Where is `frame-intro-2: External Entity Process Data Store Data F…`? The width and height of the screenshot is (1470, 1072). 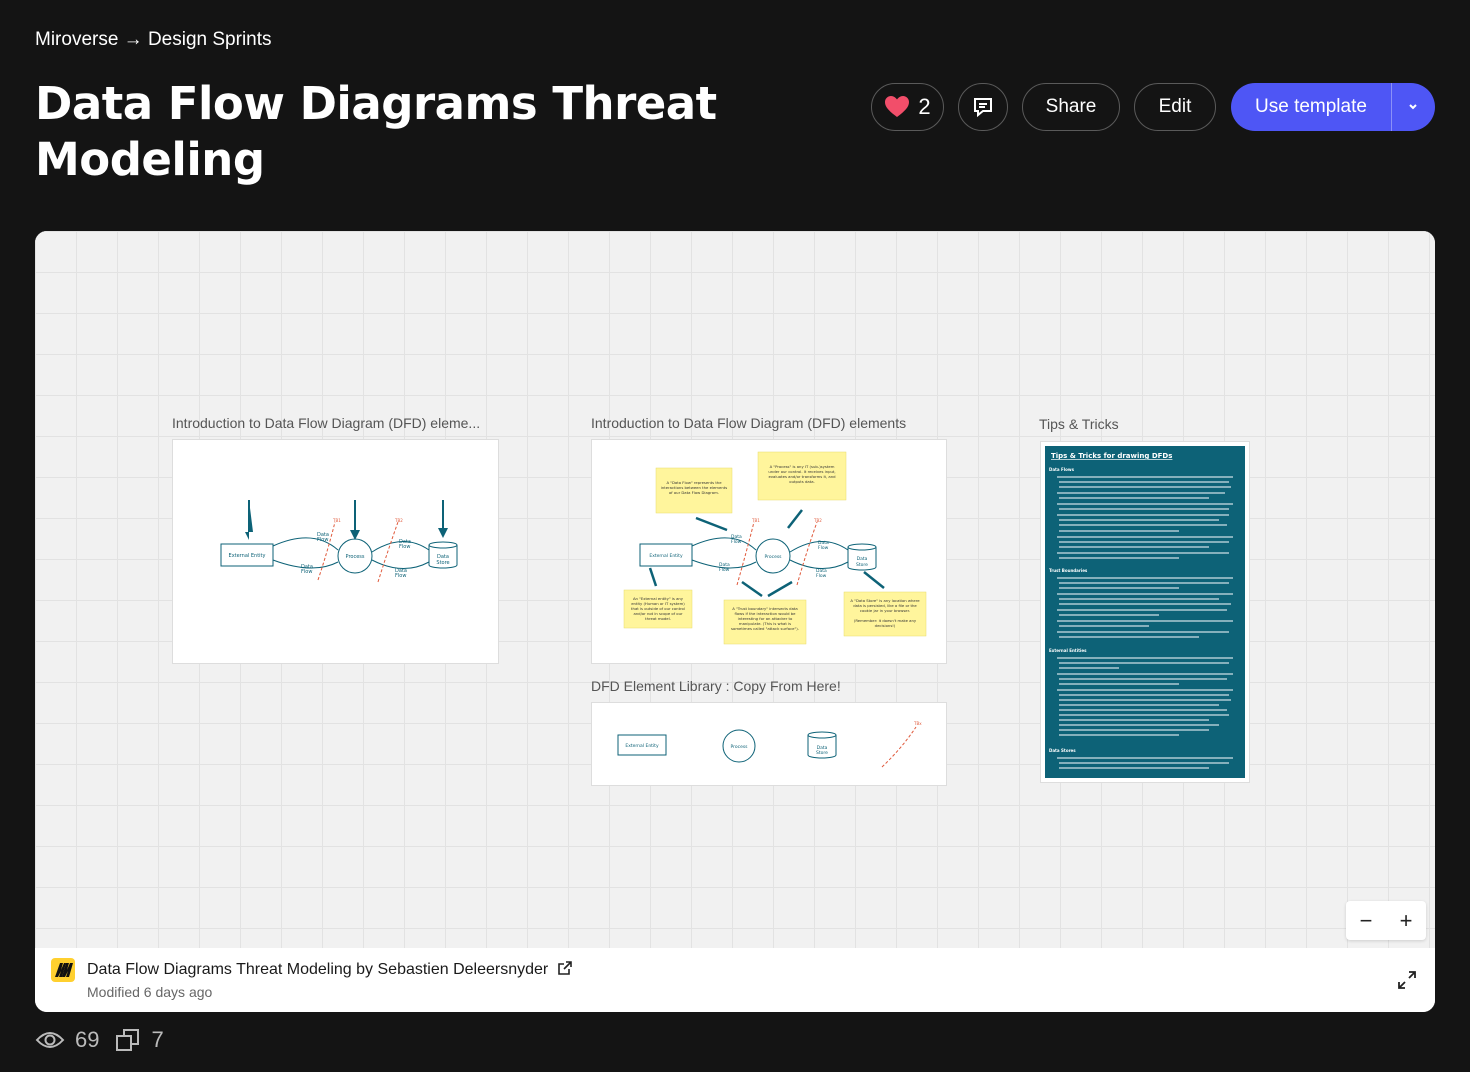 frame-intro-2: External Entity Process Data Store Data F… is located at coordinates (769, 551).